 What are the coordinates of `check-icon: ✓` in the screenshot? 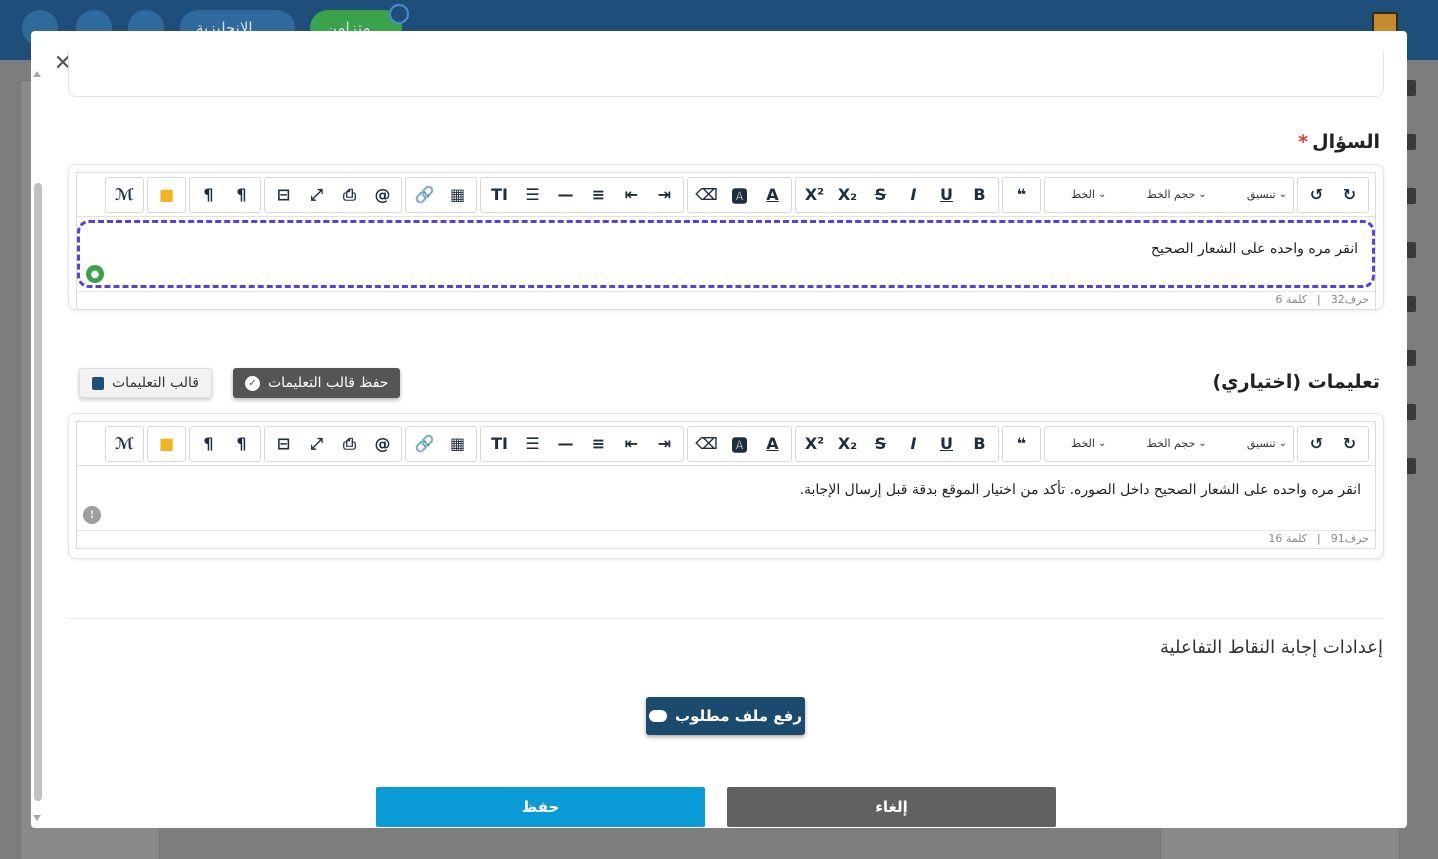 It's located at (252, 383).